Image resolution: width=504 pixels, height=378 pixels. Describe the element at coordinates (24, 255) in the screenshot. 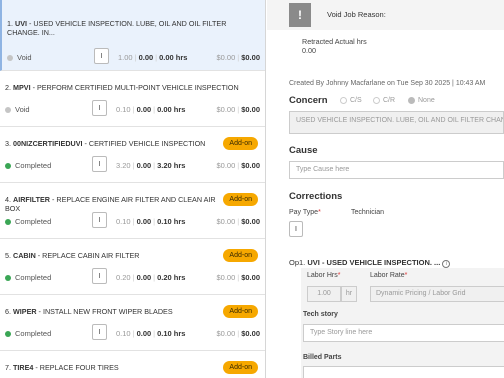

I see `job-code: CABIN` at that location.